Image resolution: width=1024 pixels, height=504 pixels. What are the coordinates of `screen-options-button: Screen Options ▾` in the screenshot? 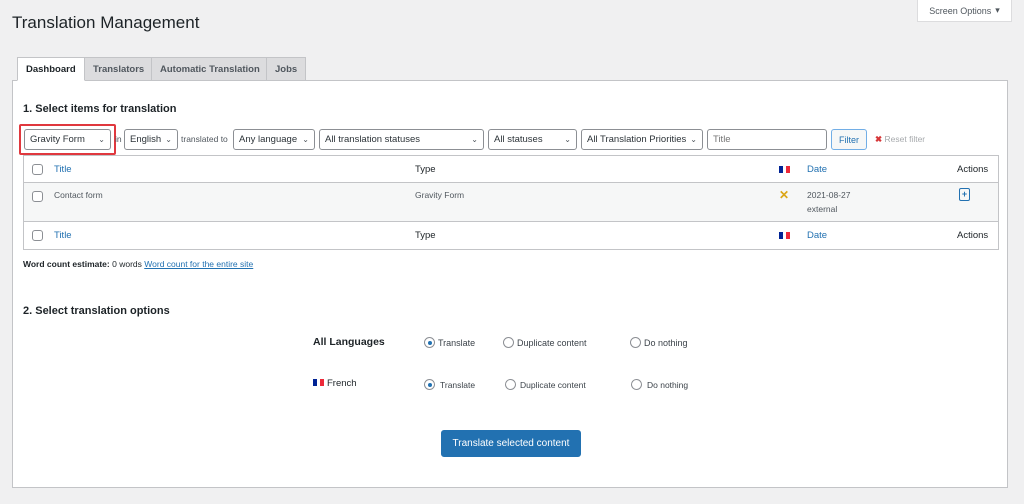 It's located at (964, 11).